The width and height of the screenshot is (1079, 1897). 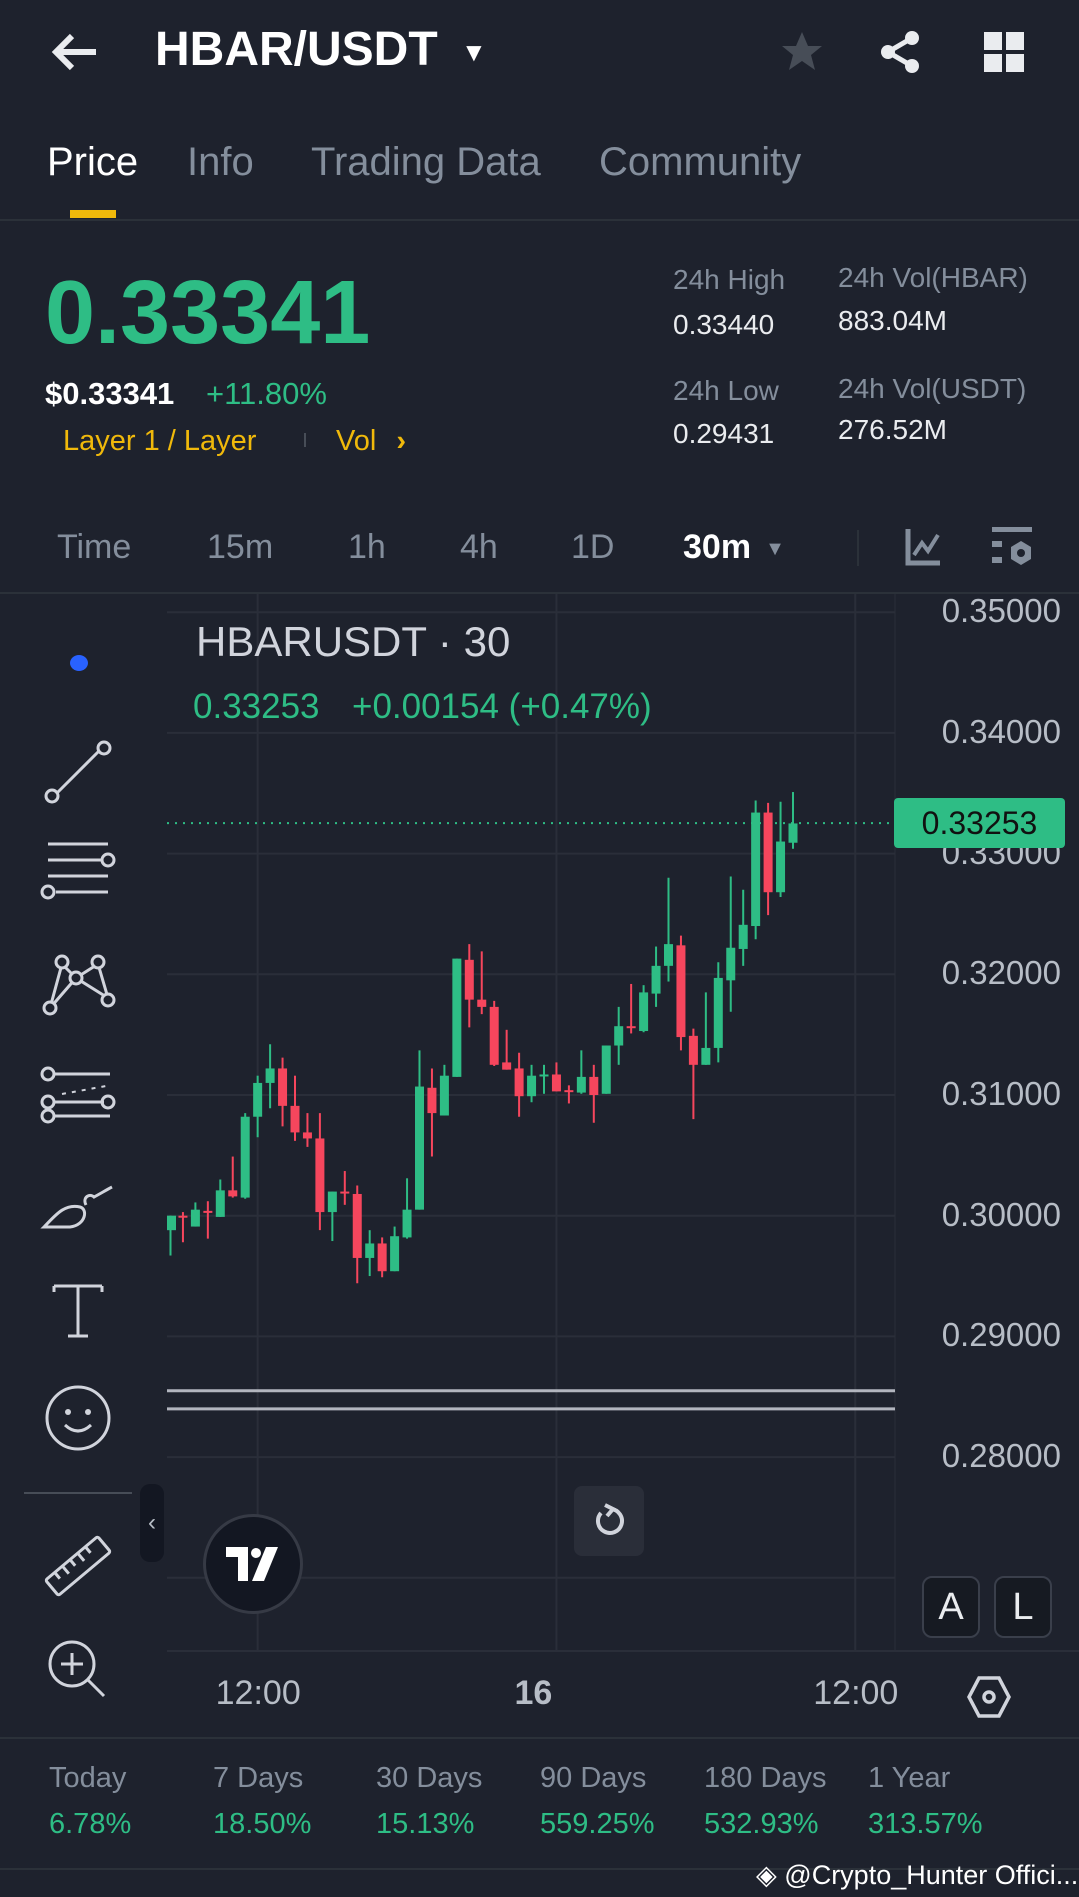 What do you see at coordinates (159, 441) in the screenshot?
I see `category-link: Layer 1 / Layer` at bounding box center [159, 441].